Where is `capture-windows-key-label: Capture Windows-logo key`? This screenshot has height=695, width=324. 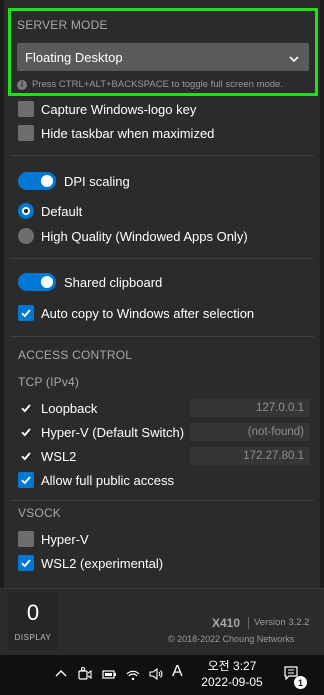
capture-windows-key-label: Capture Windows-logo key is located at coordinates (119, 109).